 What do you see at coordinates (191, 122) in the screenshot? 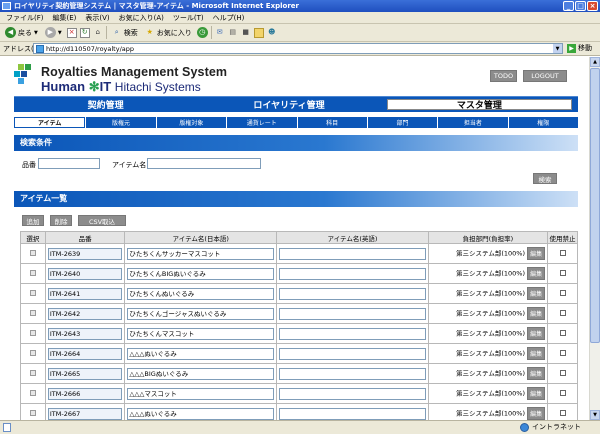
I see `subtab-license-target: 版権対象` at bounding box center [191, 122].